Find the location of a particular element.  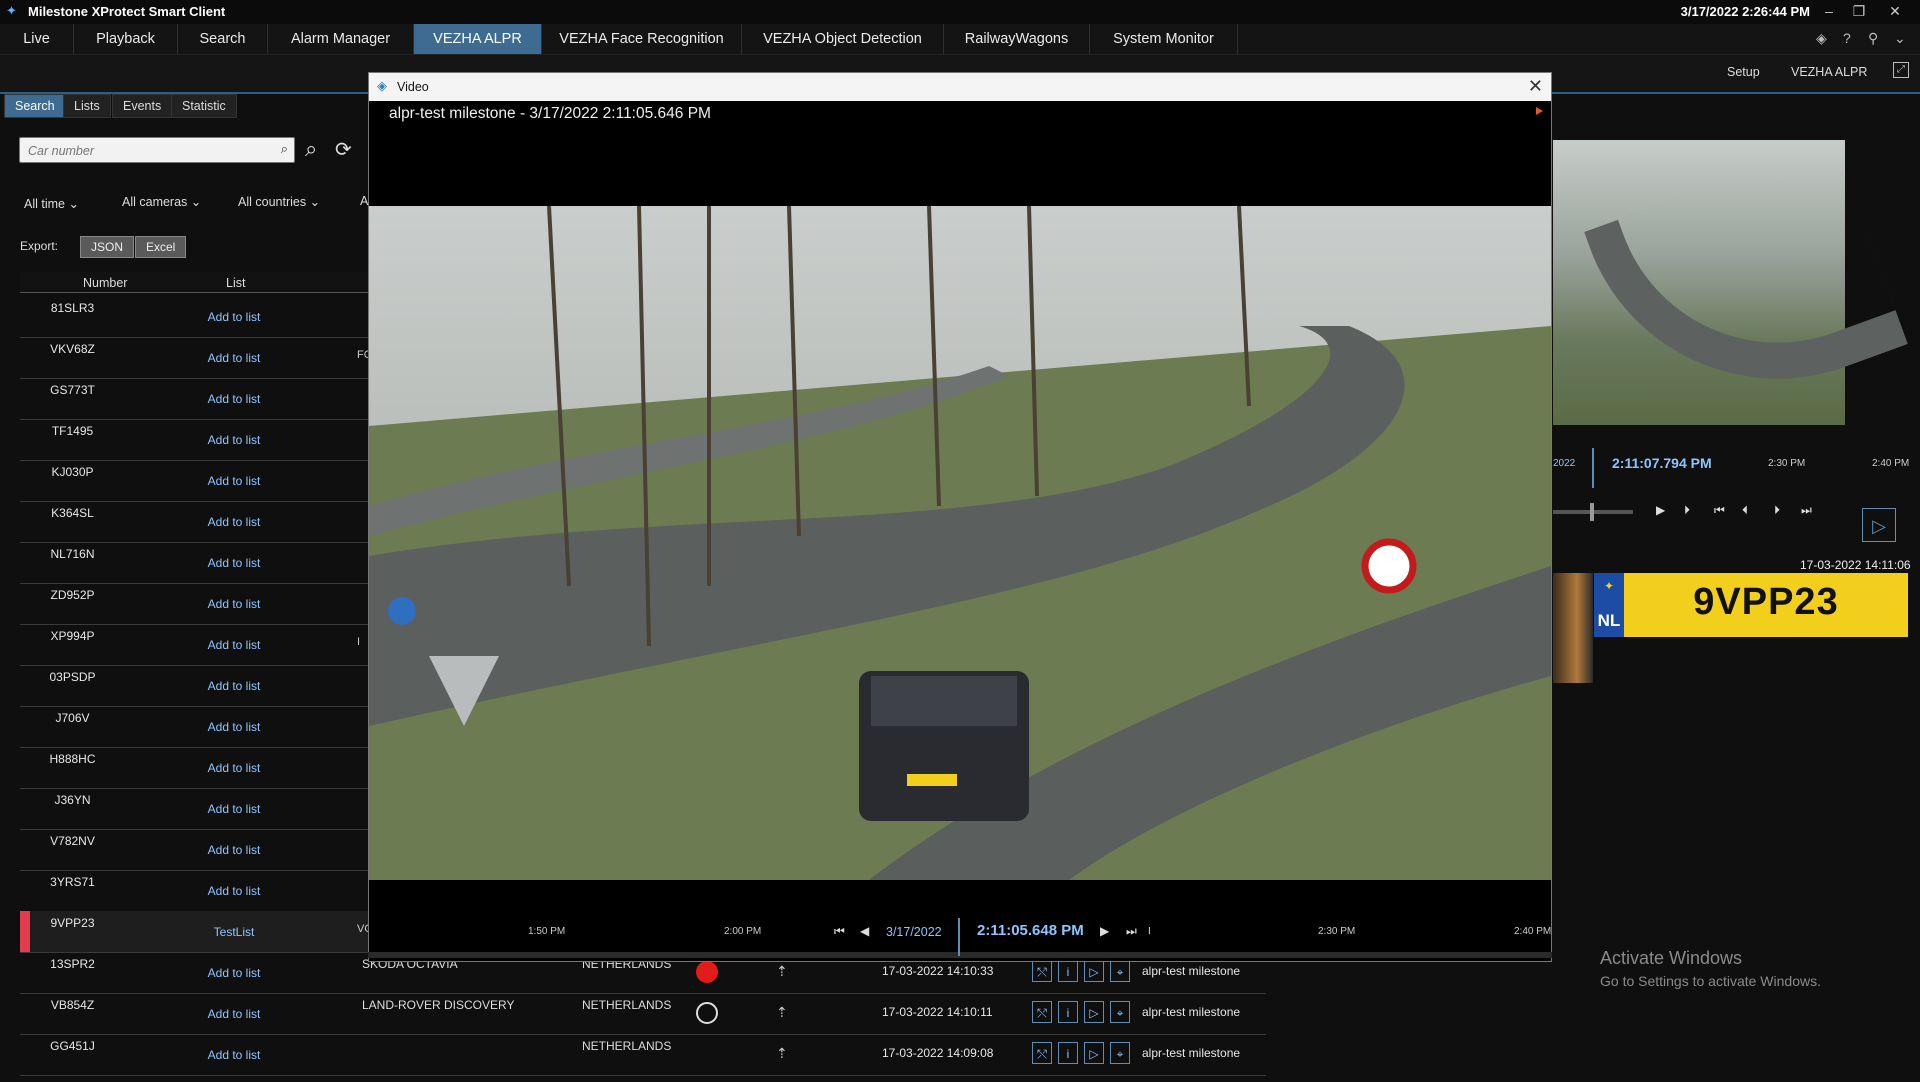

open-video-icon: ▷ is located at coordinates (1879, 525).